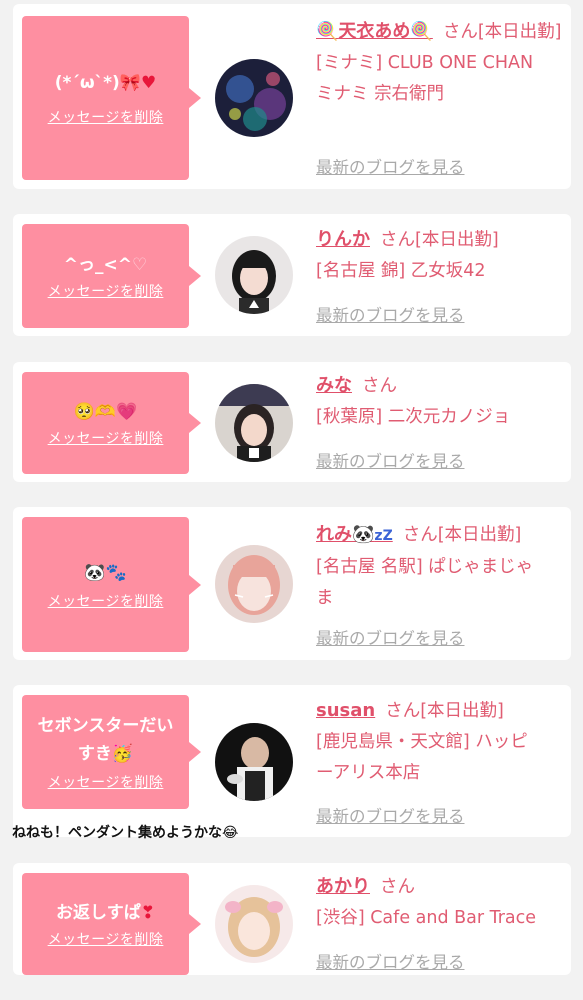 This screenshot has height=1000, width=583. I want to click on message-text: ^っ_<^♡, so click(105, 265).